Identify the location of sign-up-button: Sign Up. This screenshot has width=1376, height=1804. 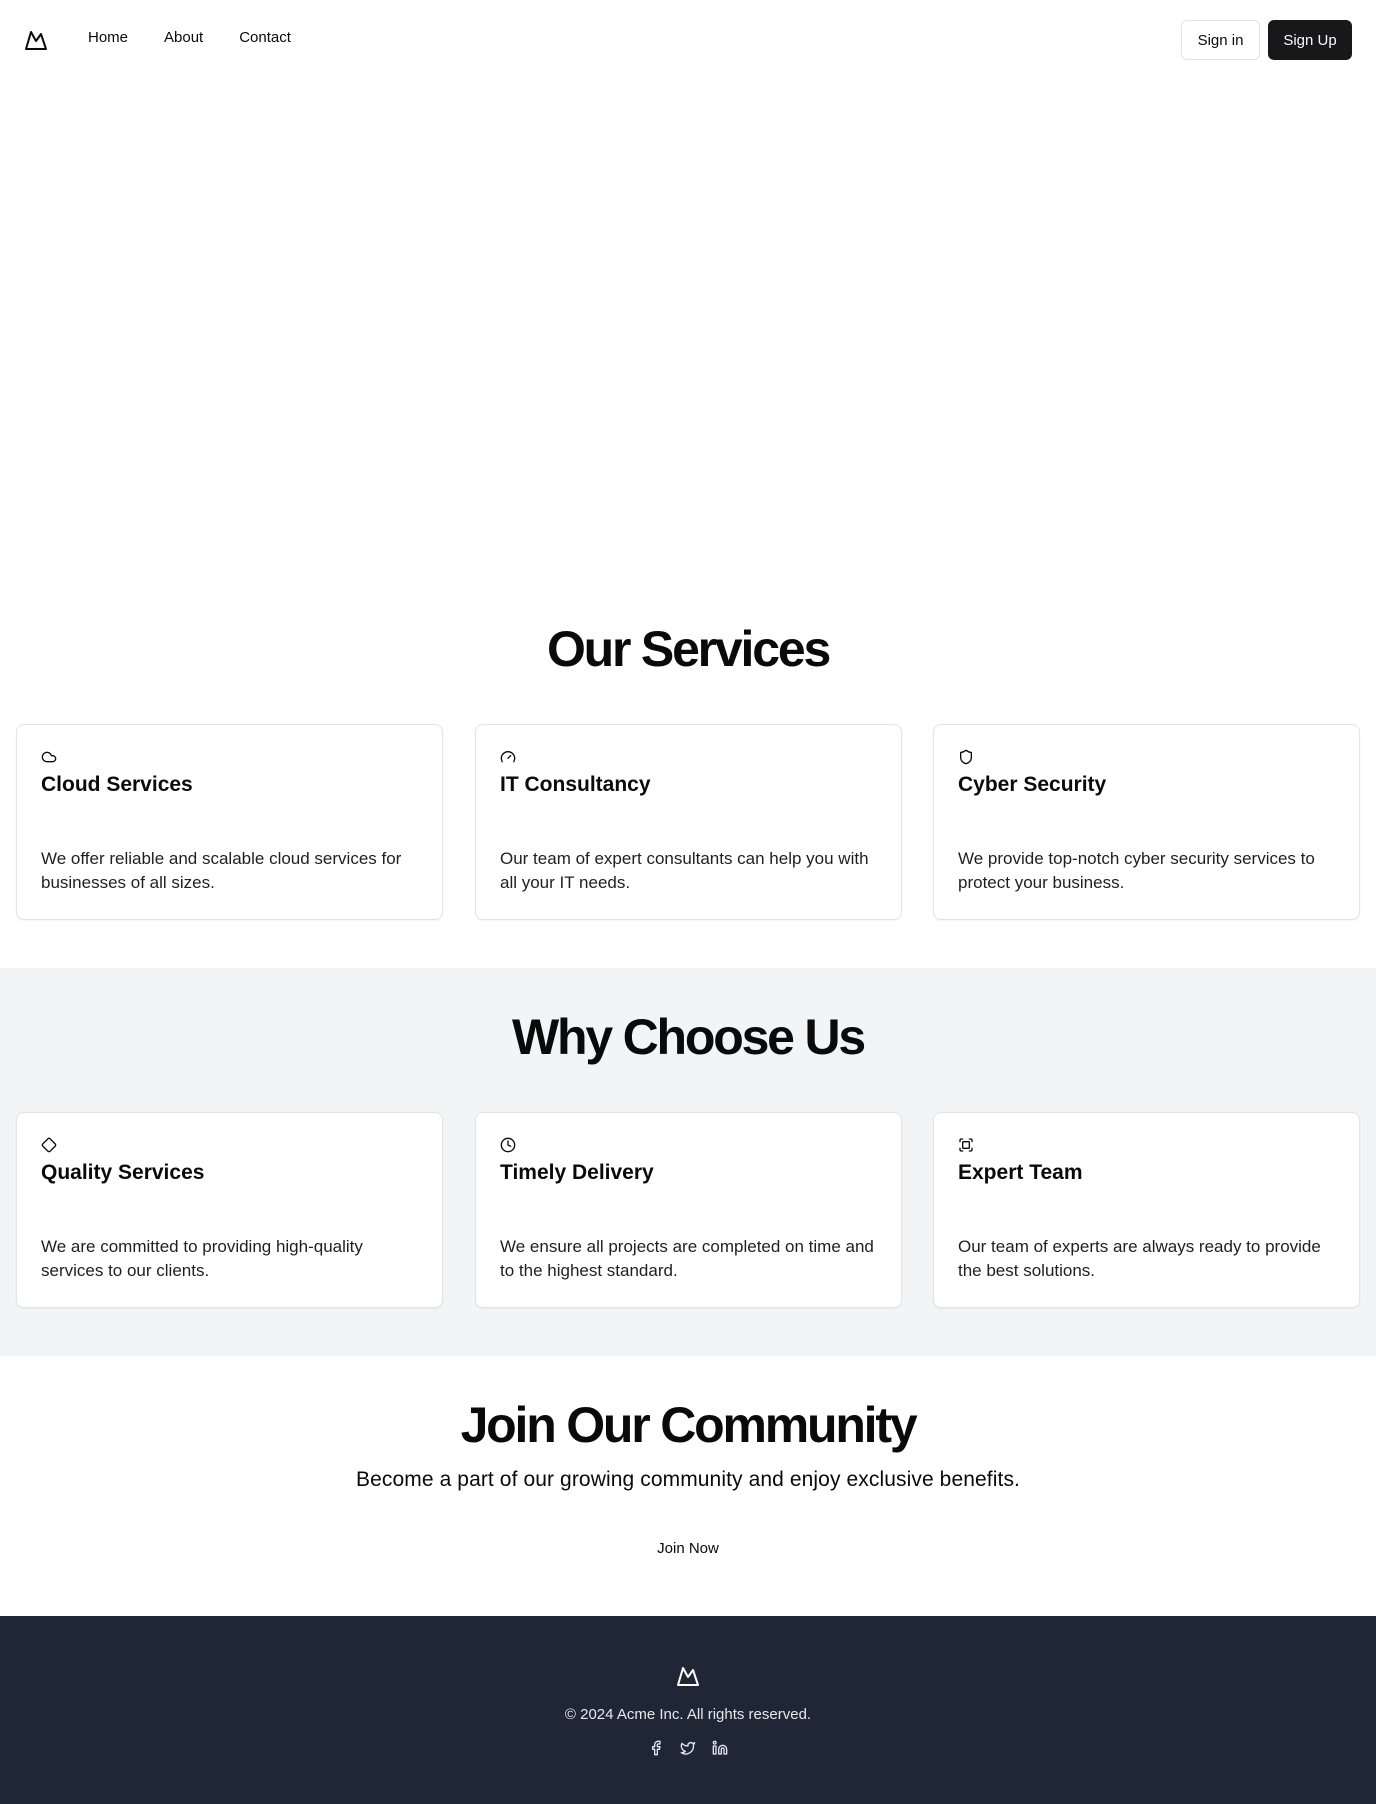
(1310, 40).